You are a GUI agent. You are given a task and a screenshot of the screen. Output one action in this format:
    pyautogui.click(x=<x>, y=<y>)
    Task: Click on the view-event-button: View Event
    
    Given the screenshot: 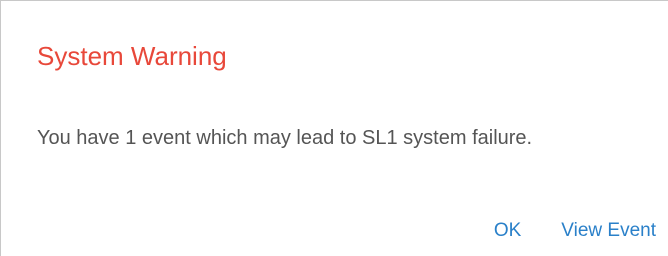 What is the action you would take?
    pyautogui.click(x=608, y=231)
    